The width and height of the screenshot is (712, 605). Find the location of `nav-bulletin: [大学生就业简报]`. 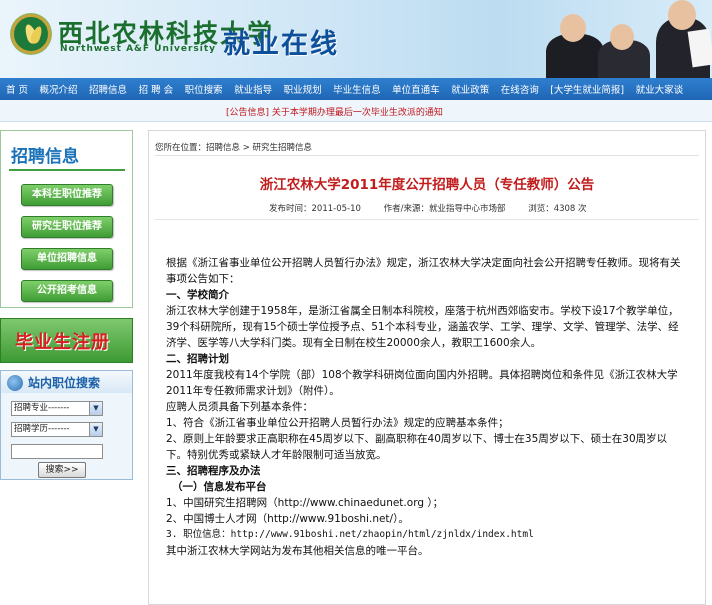

nav-bulletin: [大学生就业简报] is located at coordinates (587, 89).